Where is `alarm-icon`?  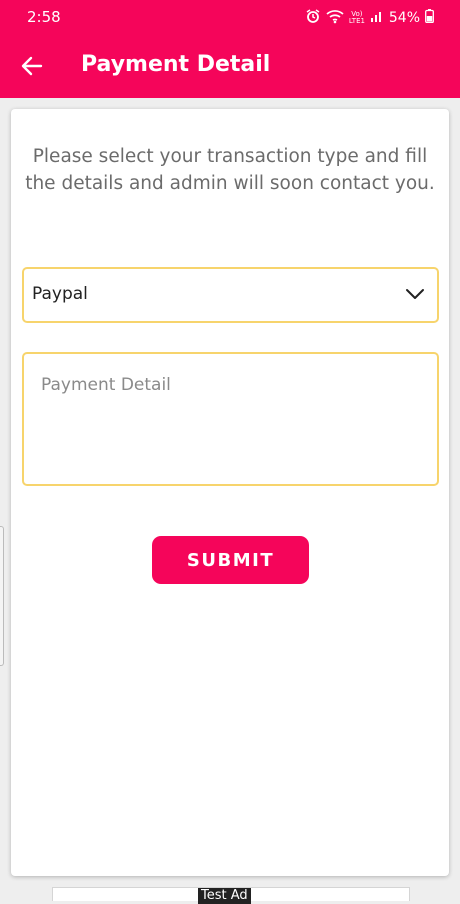 alarm-icon is located at coordinates (313, 18).